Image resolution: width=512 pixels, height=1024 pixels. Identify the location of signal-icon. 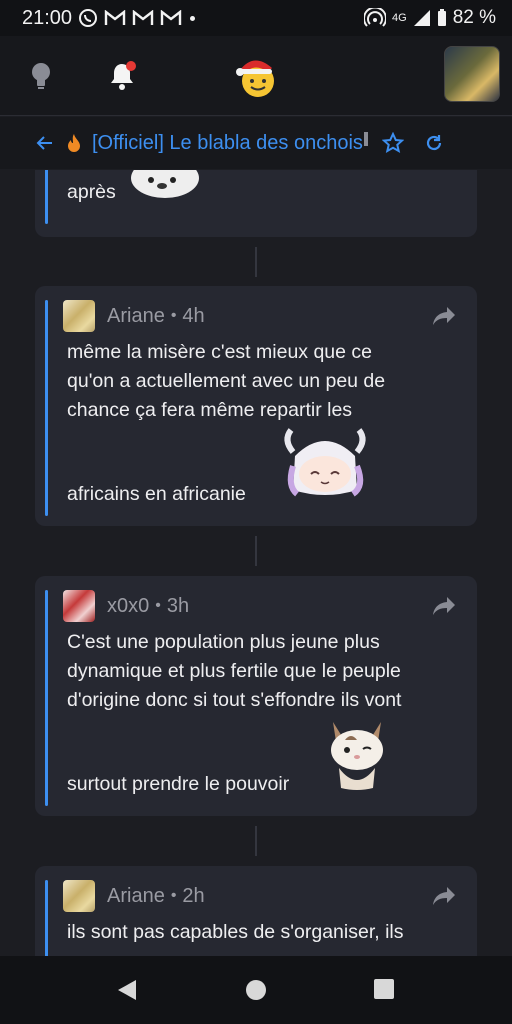
(421, 18).